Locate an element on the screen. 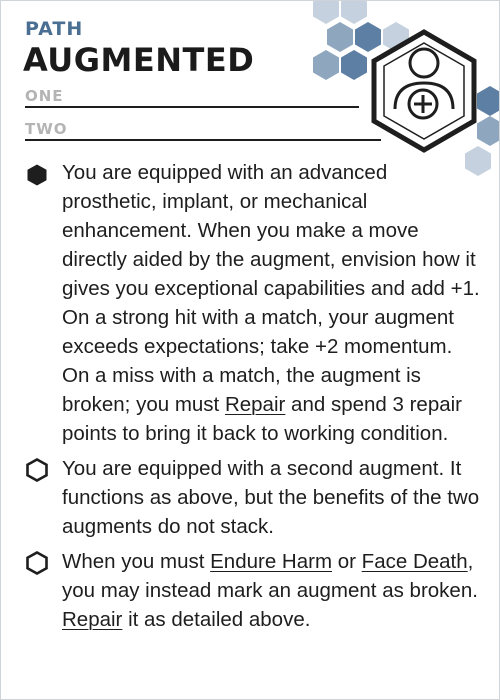  card-category: PATH is located at coordinates (54, 29).